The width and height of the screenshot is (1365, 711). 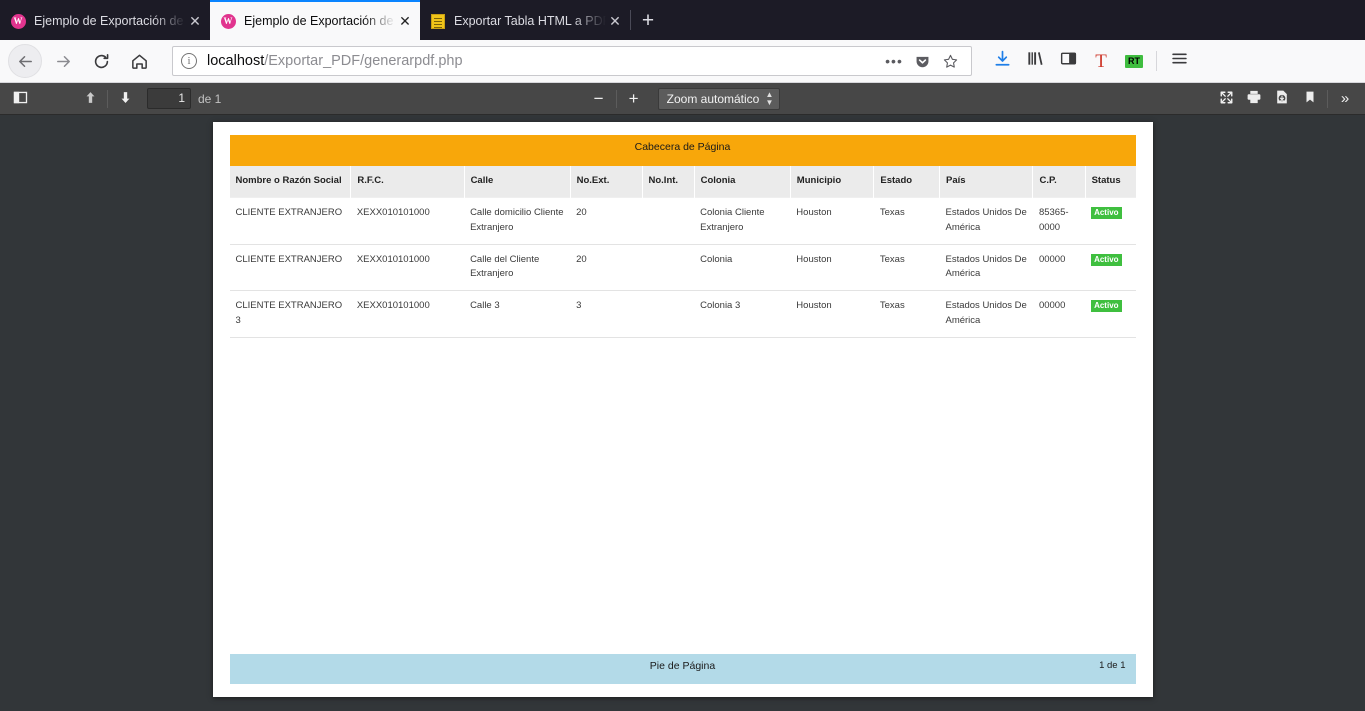 I want to click on column-header-noext: No.Ext., so click(x=606, y=182).